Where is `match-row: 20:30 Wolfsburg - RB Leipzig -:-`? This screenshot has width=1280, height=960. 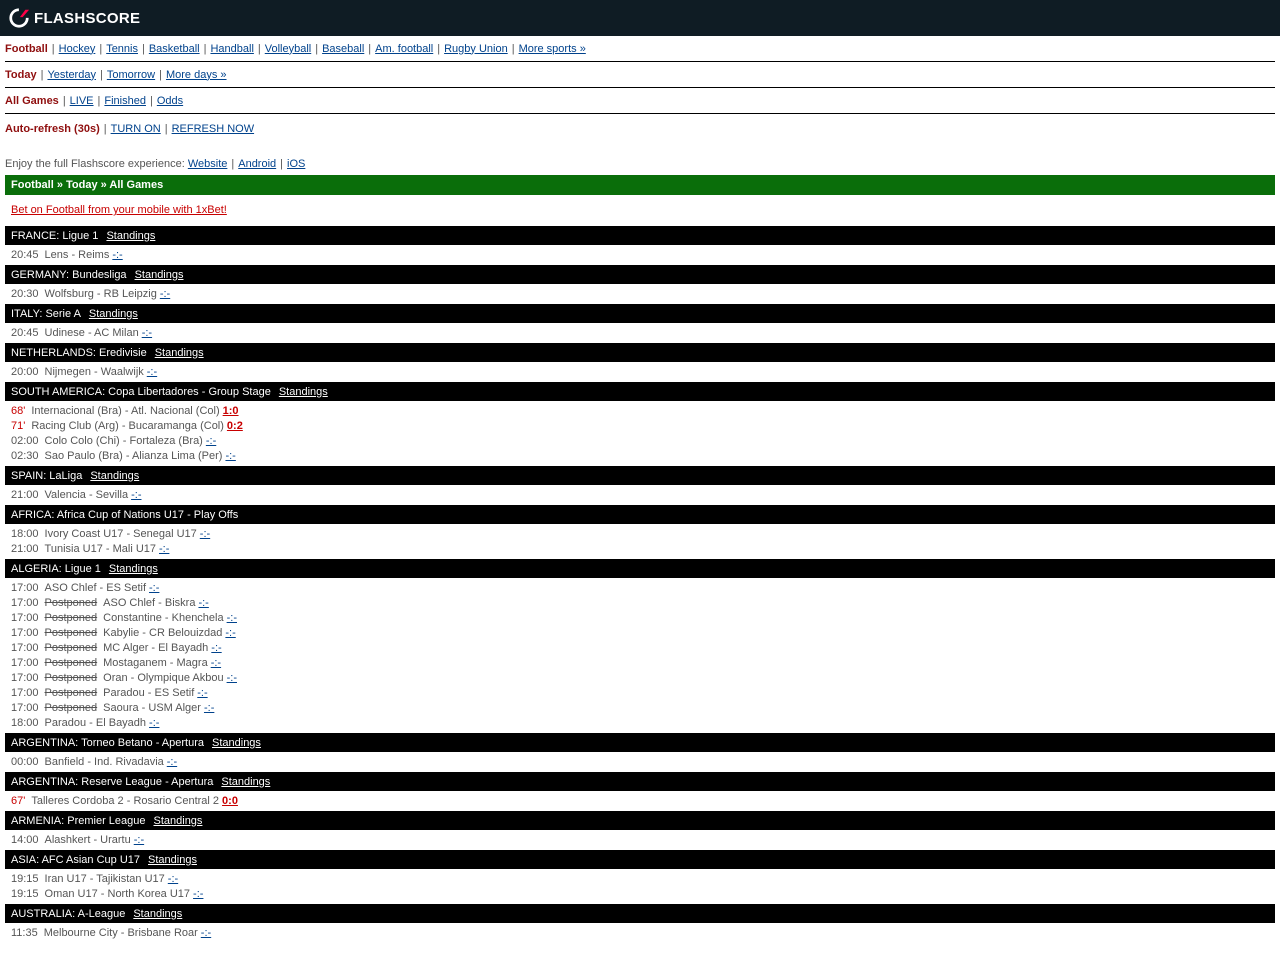 match-row: 20:30 Wolfsburg - RB Leipzig -:- is located at coordinates (643, 293).